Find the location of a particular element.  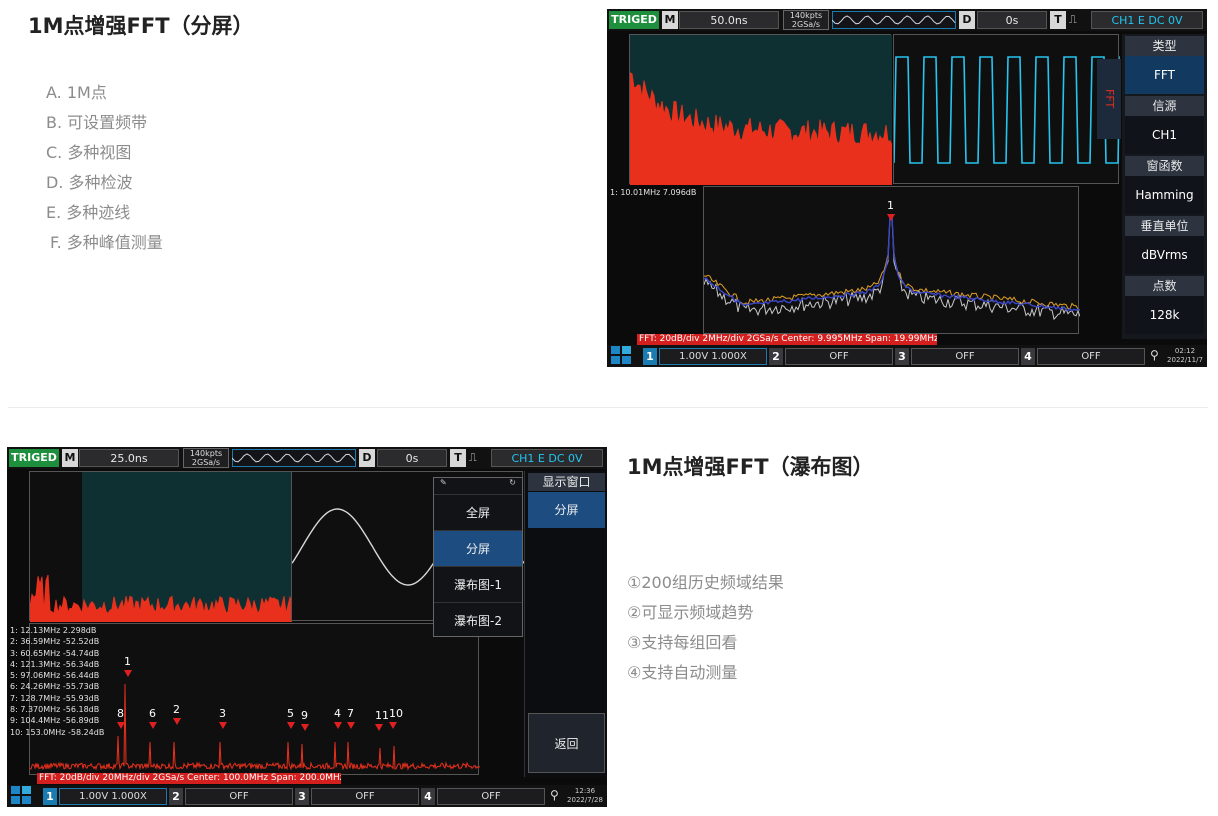

menu-window: 窗函数 Hamming is located at coordinates (1164, 185).